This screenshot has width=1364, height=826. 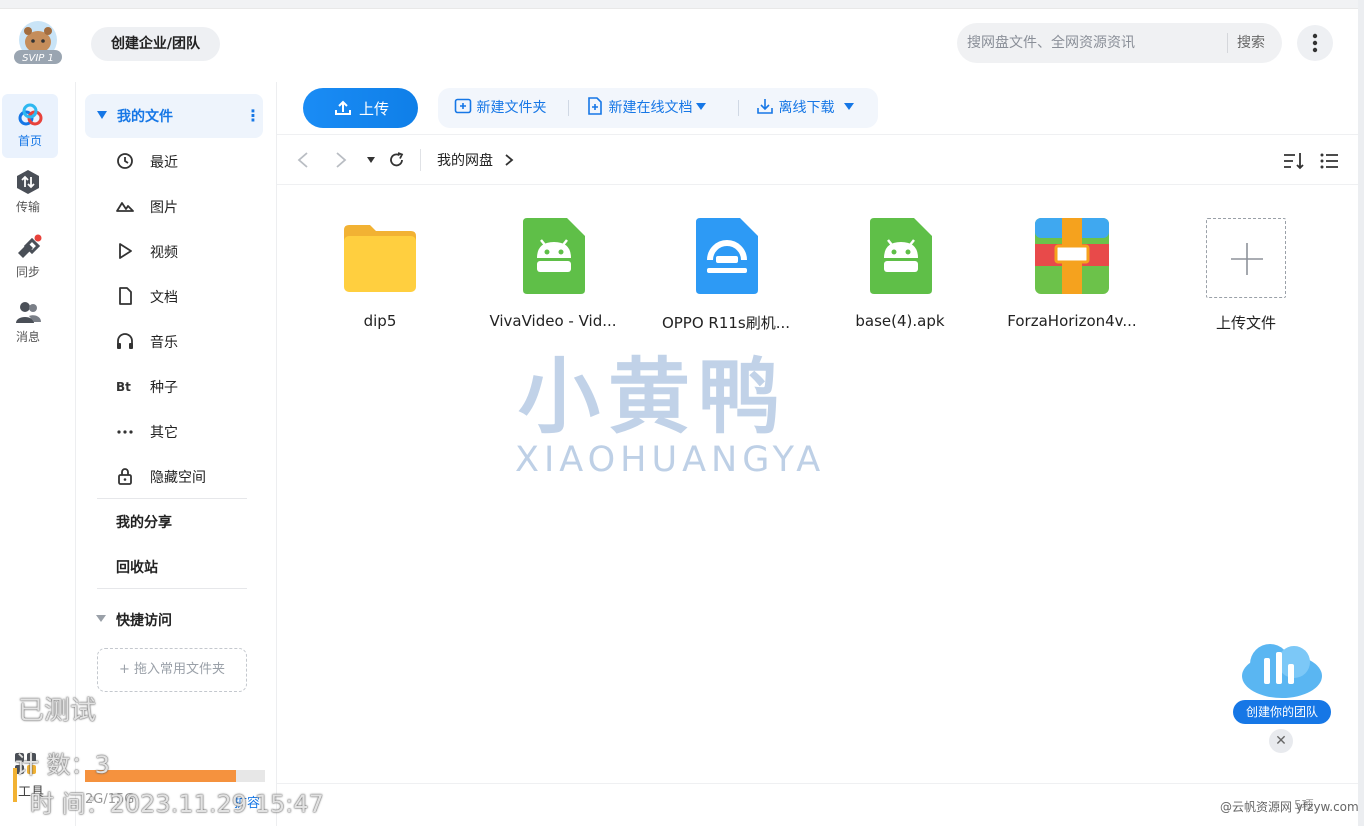 I want to click on create-team-widget: 创建你的团队, so click(x=1282, y=680).